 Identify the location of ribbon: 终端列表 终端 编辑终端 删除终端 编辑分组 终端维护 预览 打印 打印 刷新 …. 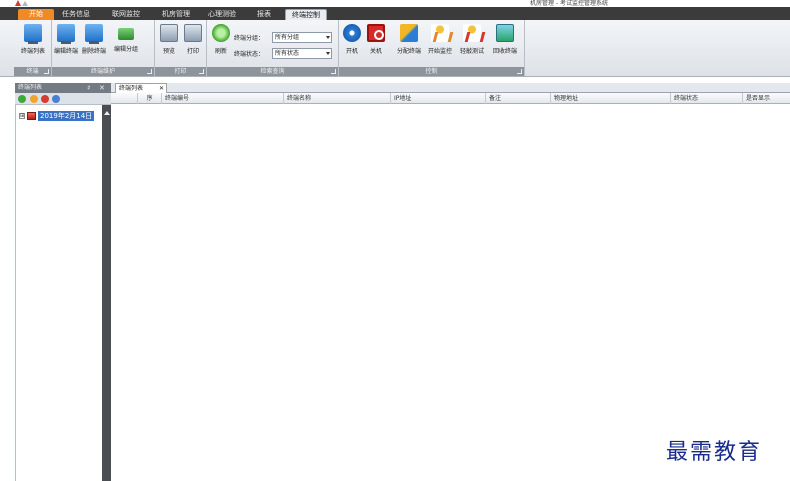
(395, 48).